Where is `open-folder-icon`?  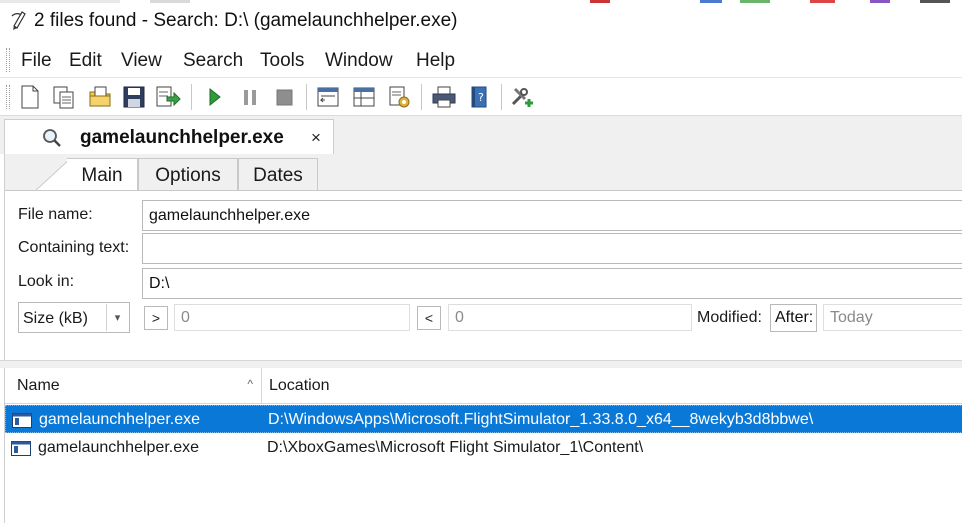
open-folder-icon is located at coordinates (100, 97).